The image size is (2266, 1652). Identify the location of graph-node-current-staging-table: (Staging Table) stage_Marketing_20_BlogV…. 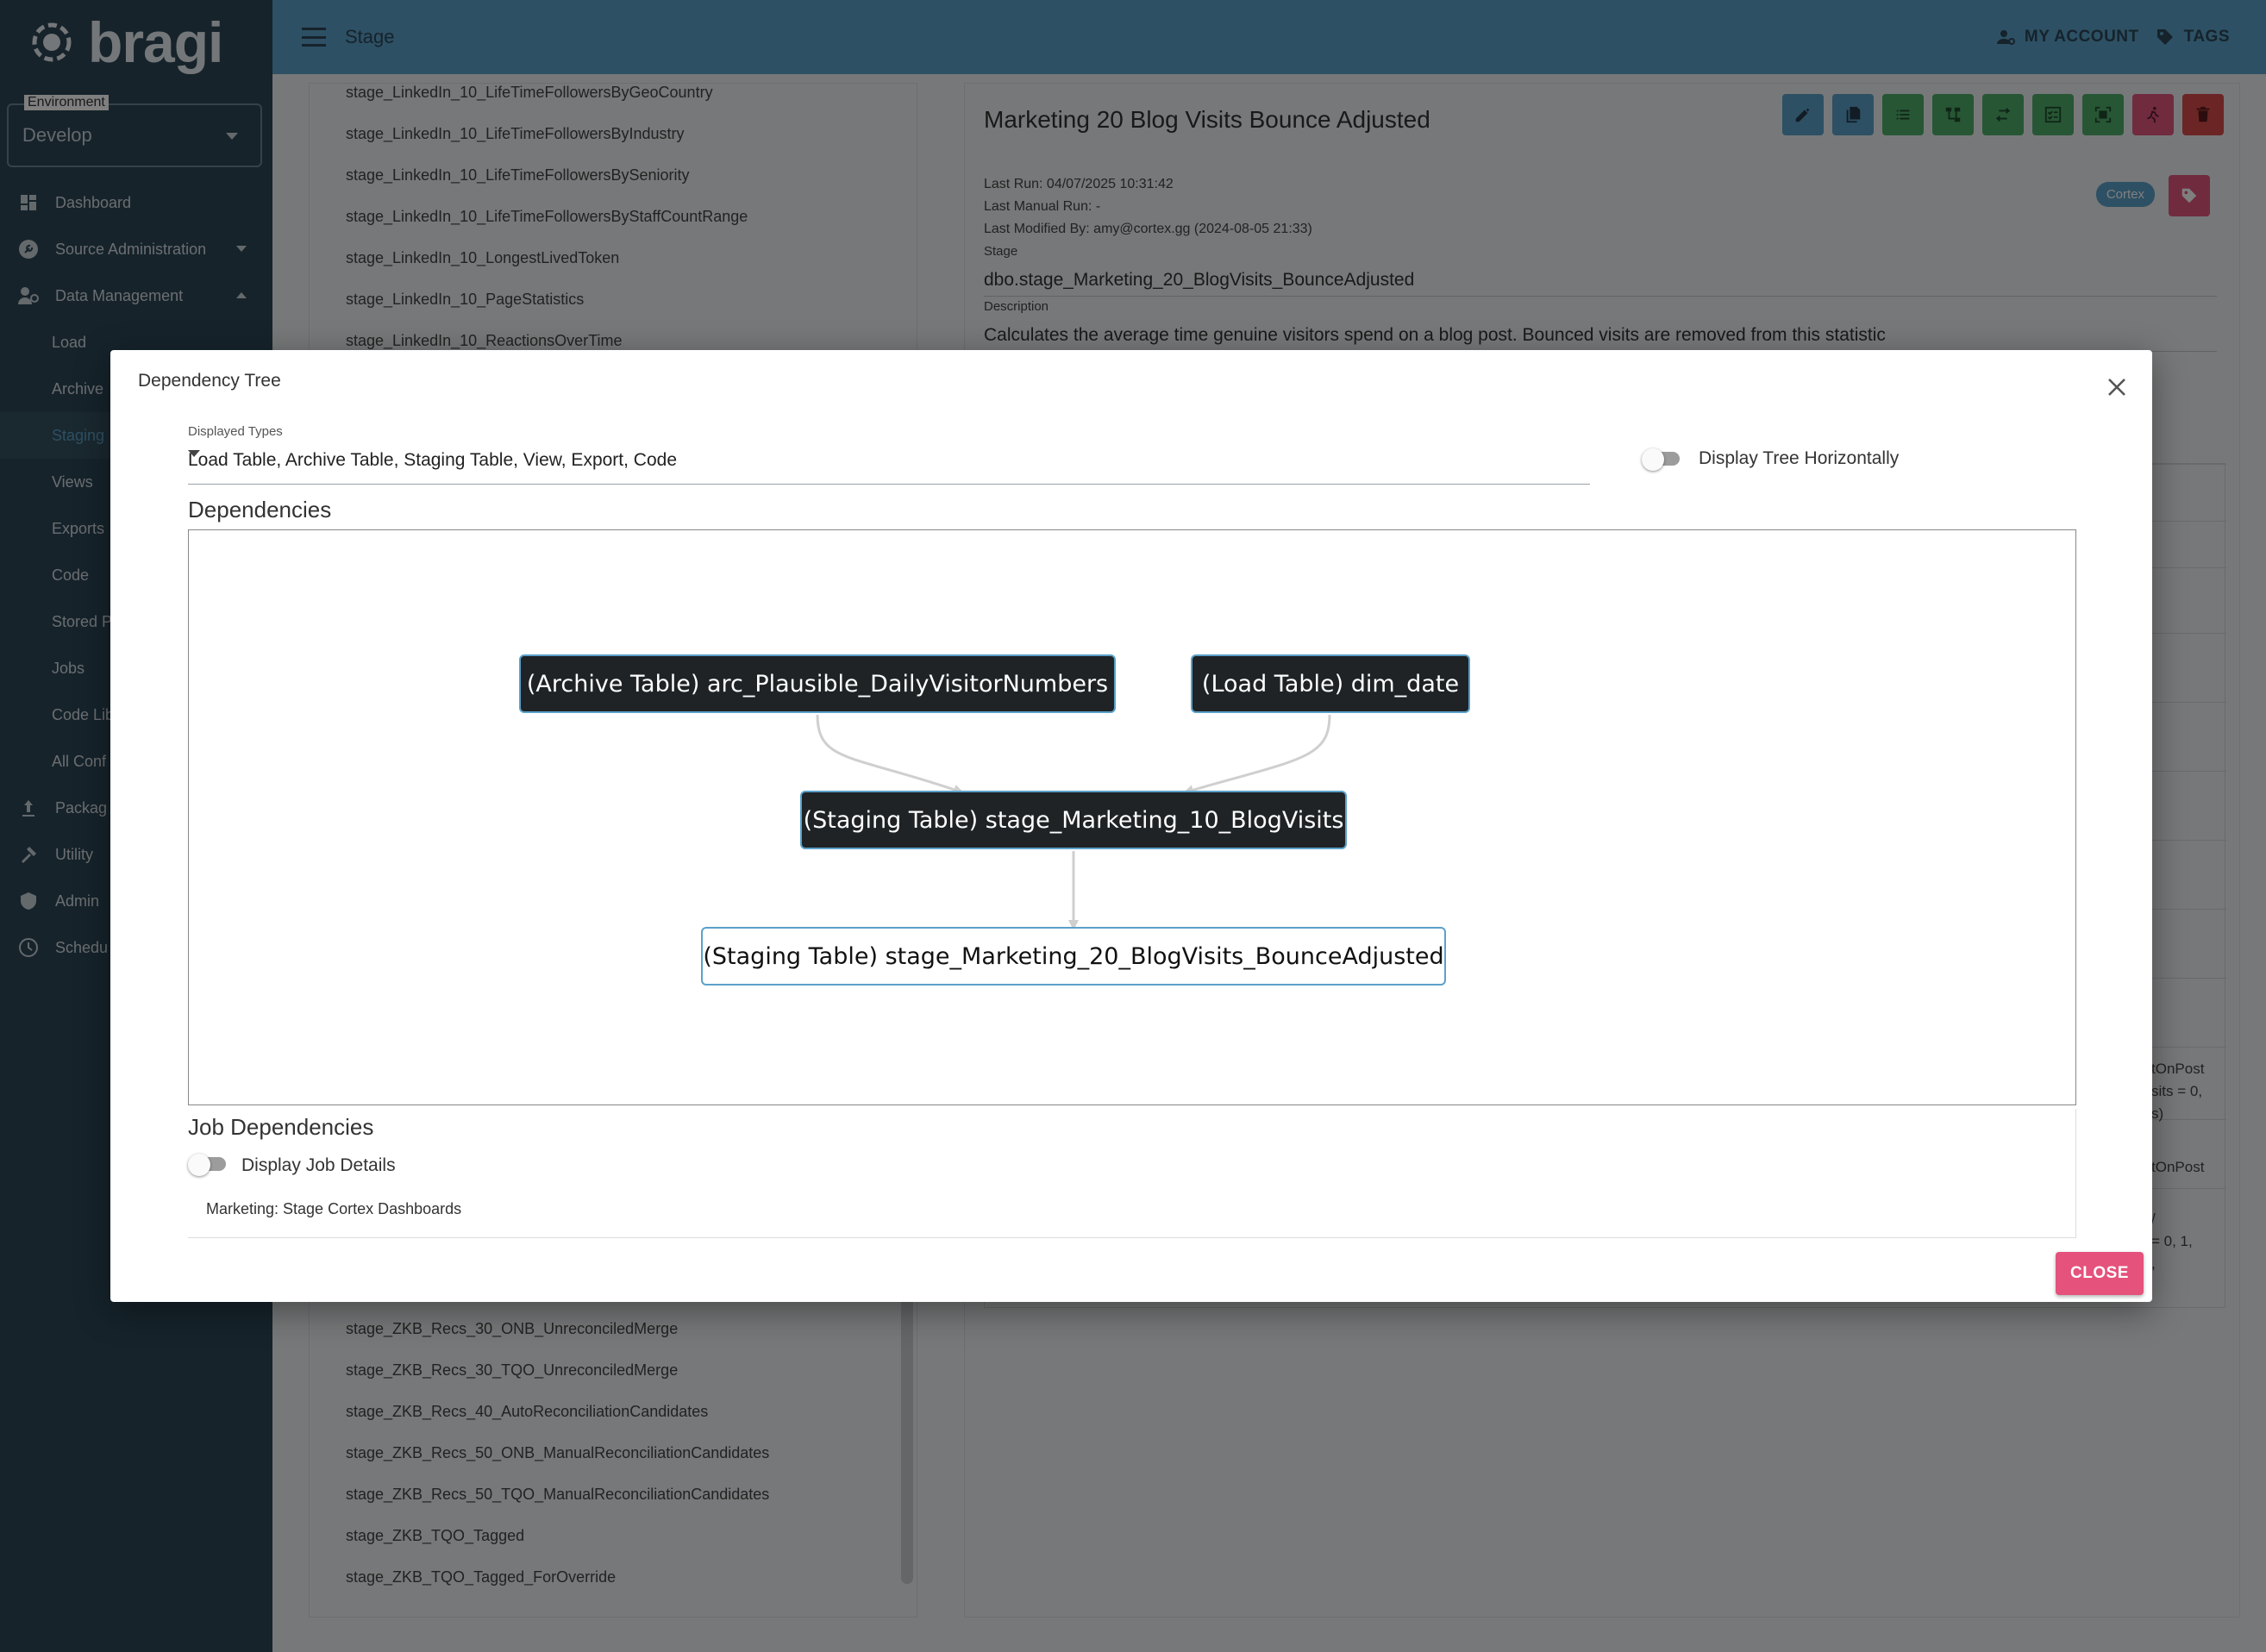
(1073, 956).